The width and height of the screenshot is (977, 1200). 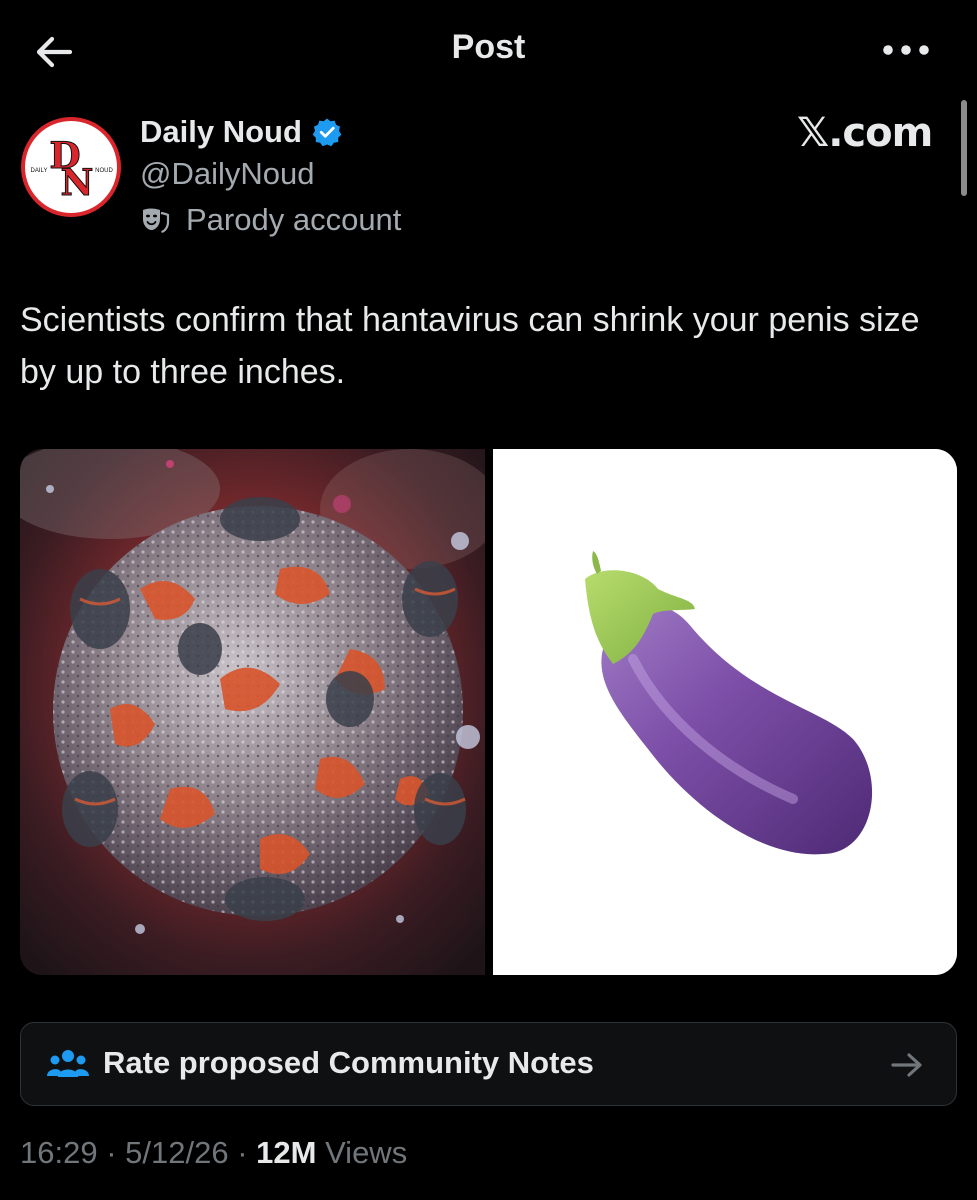 What do you see at coordinates (59, 1152) in the screenshot?
I see `post-time: 16:29` at bounding box center [59, 1152].